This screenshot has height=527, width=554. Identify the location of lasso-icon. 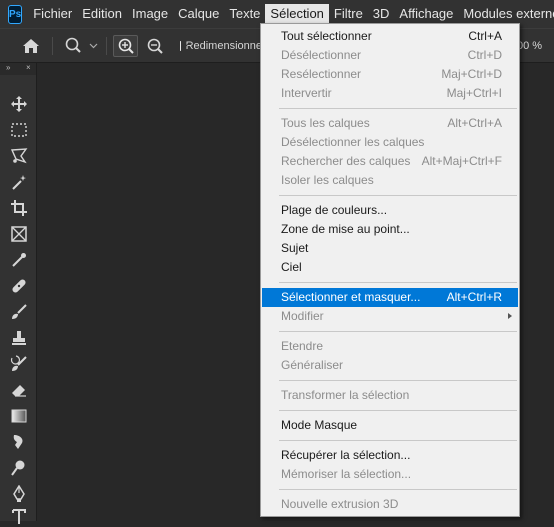
(19, 156).